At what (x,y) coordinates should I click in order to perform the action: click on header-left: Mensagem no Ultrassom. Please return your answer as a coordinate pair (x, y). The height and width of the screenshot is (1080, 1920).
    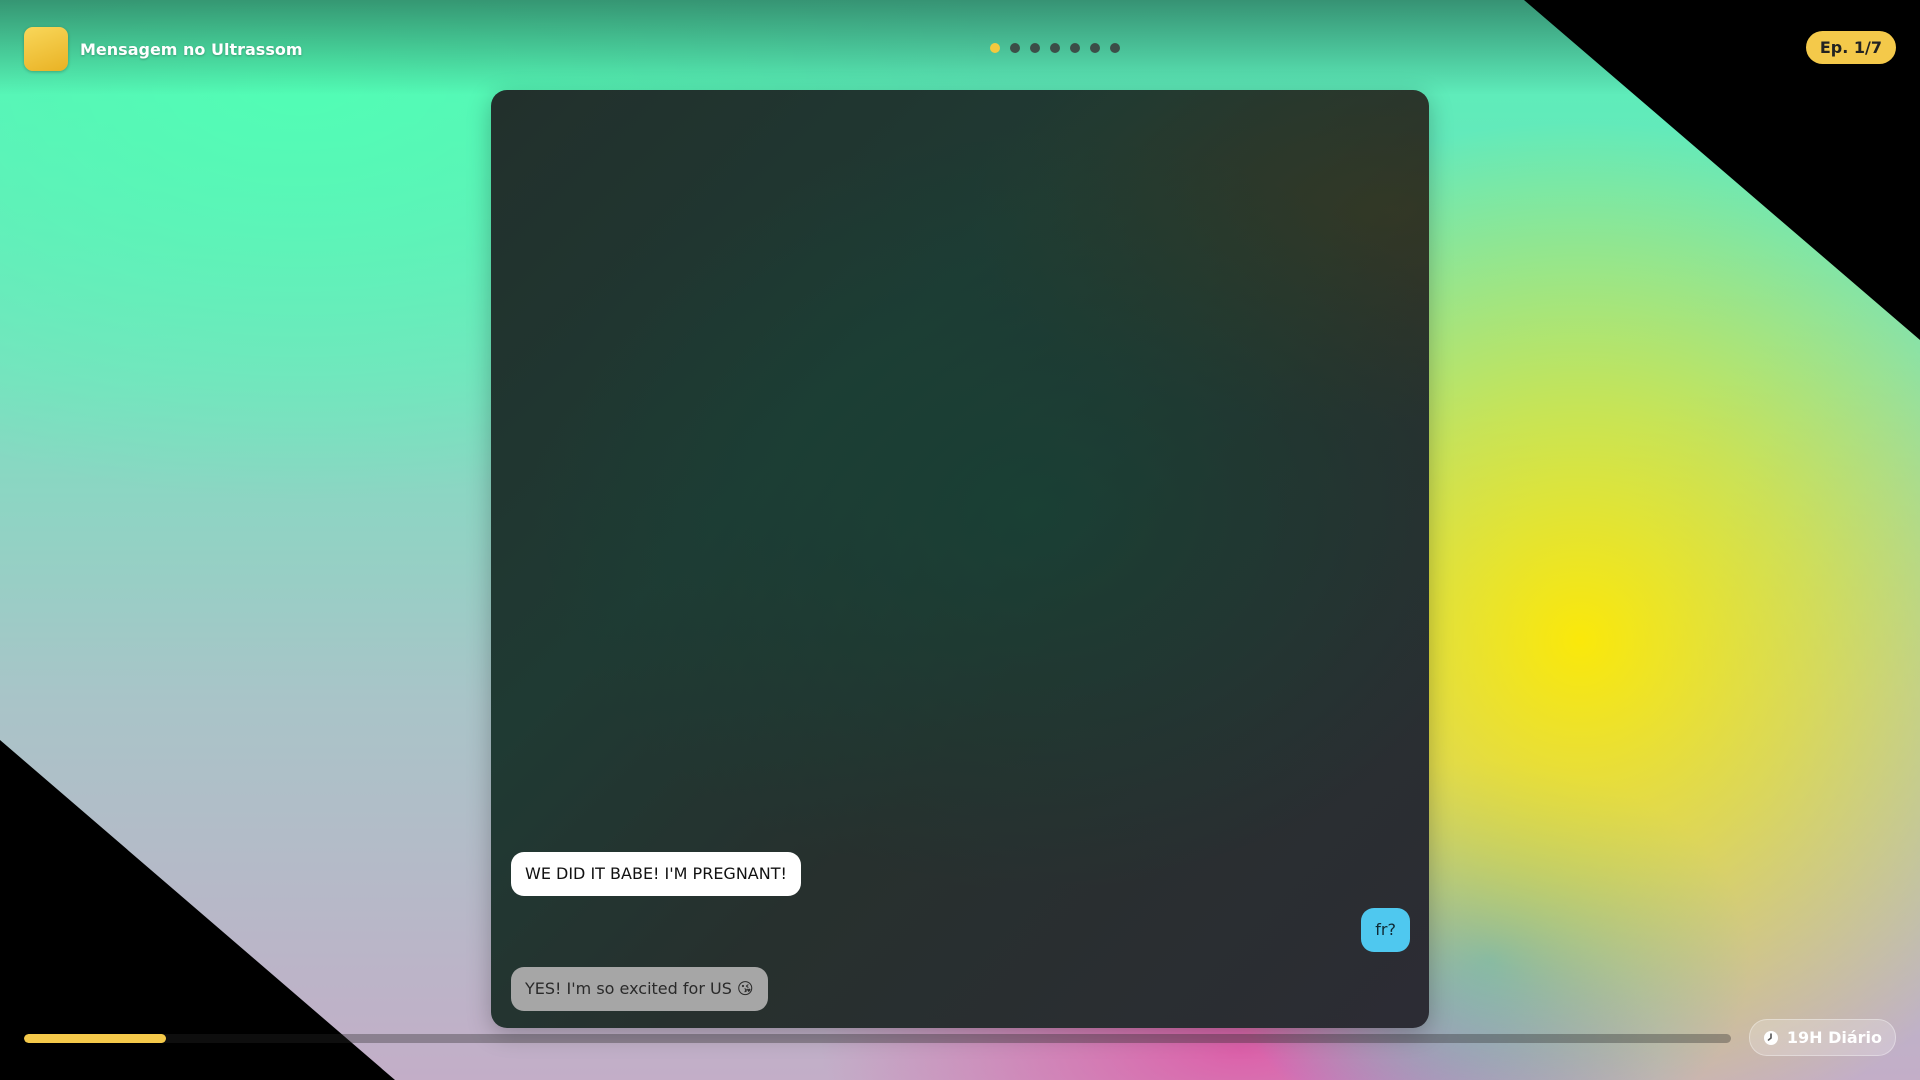
    Looking at the image, I should click on (163, 49).